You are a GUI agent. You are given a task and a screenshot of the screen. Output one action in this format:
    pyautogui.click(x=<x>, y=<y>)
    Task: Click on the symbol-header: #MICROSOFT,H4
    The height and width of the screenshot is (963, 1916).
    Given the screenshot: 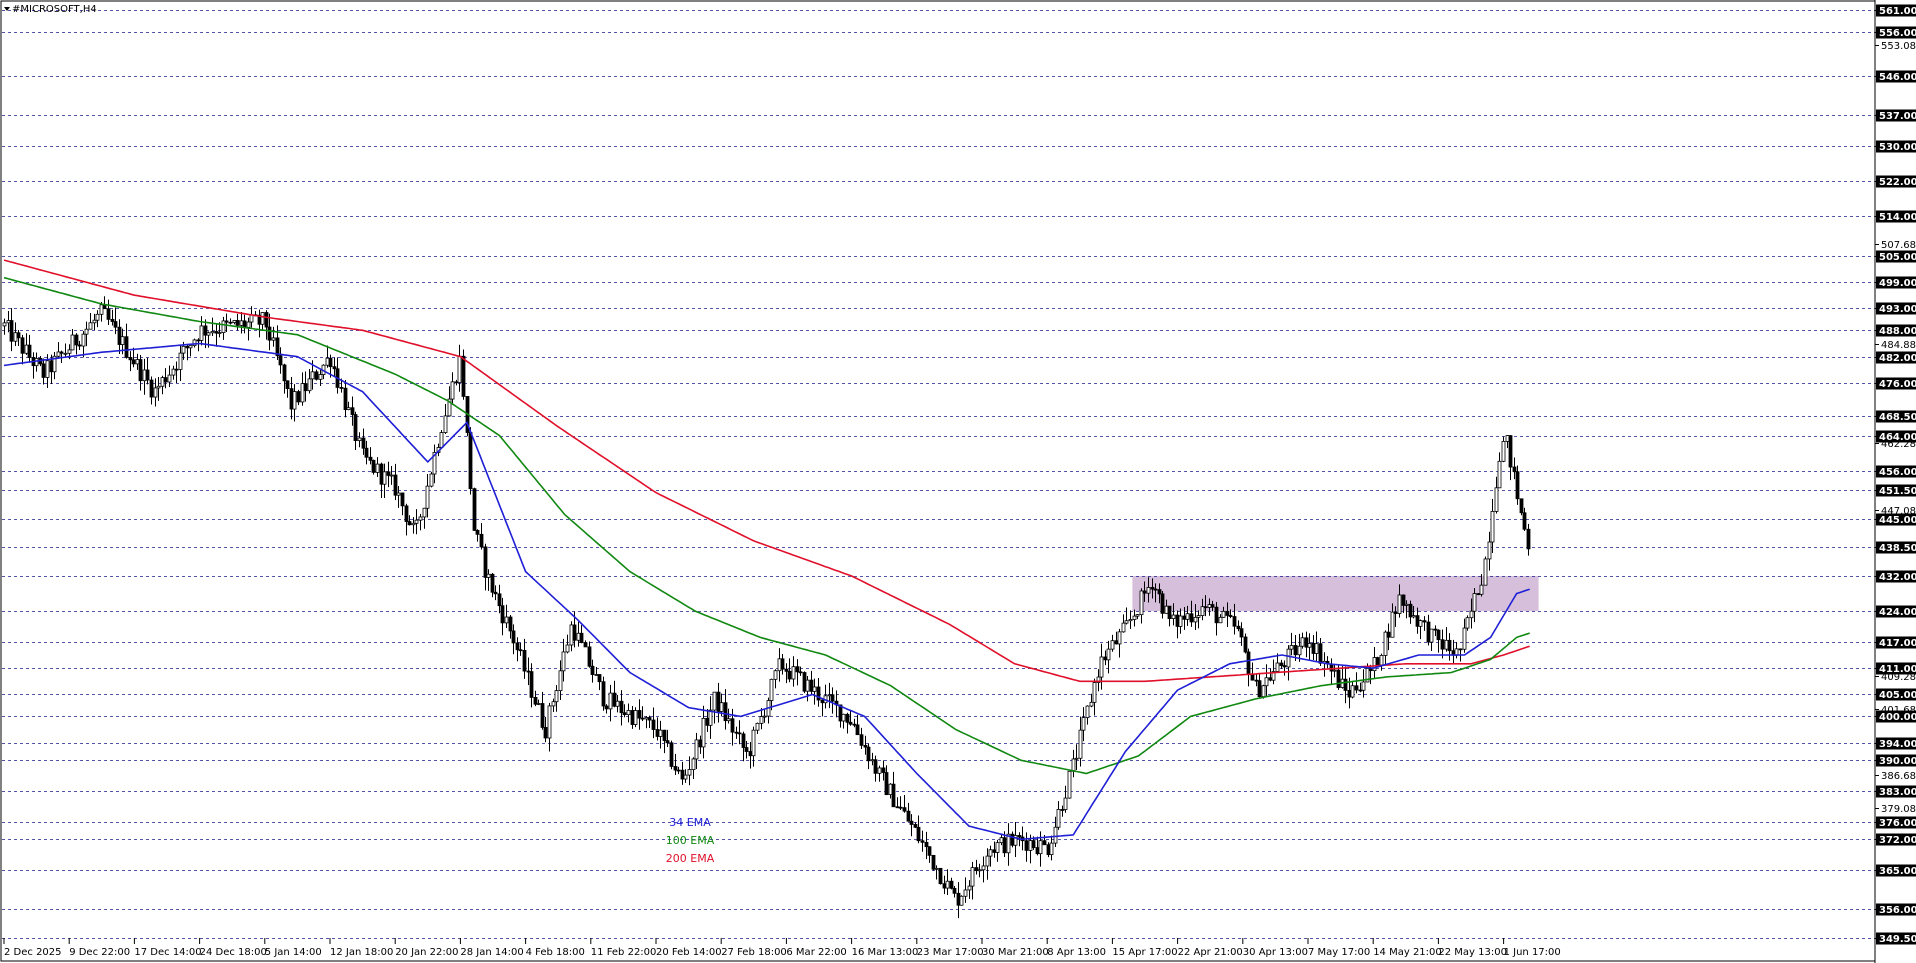 What is the action you would take?
    pyautogui.click(x=50, y=9)
    